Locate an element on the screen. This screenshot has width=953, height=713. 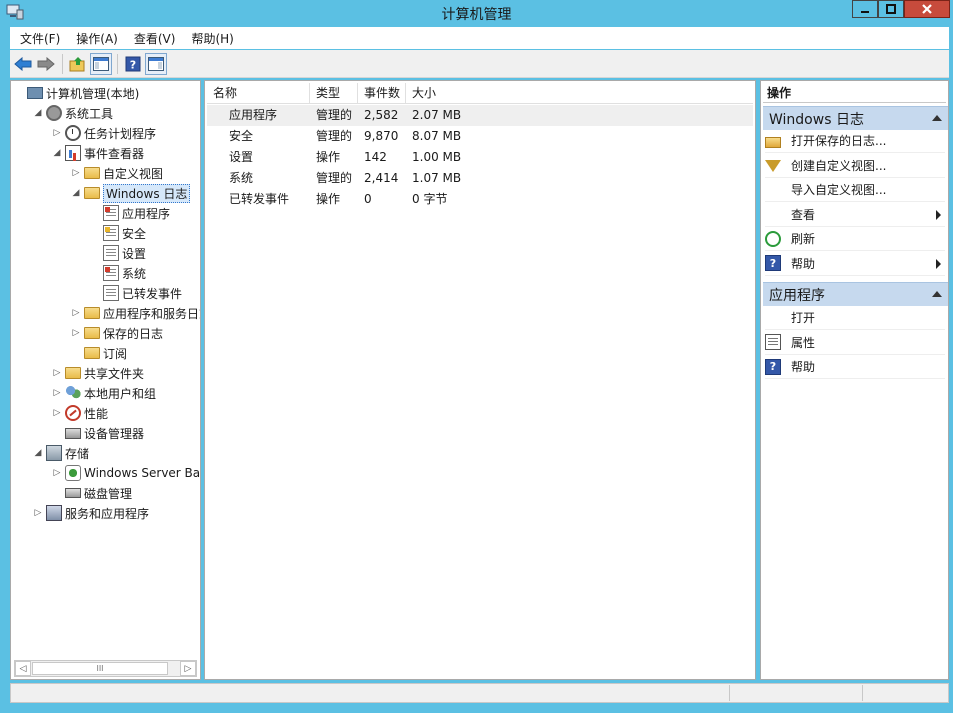
column-header-name: 名称 is located at coordinates (258, 93).